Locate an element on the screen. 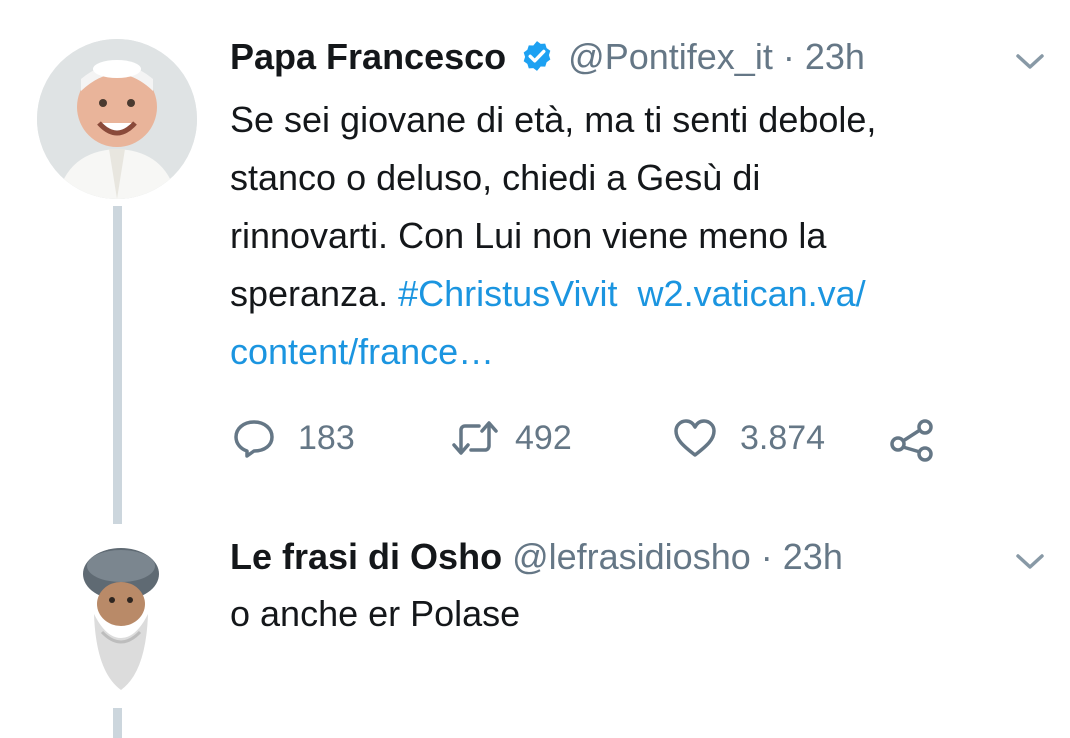  tweet-text-line: stanco o deluso, chiedi a Gesù di is located at coordinates (495, 177).